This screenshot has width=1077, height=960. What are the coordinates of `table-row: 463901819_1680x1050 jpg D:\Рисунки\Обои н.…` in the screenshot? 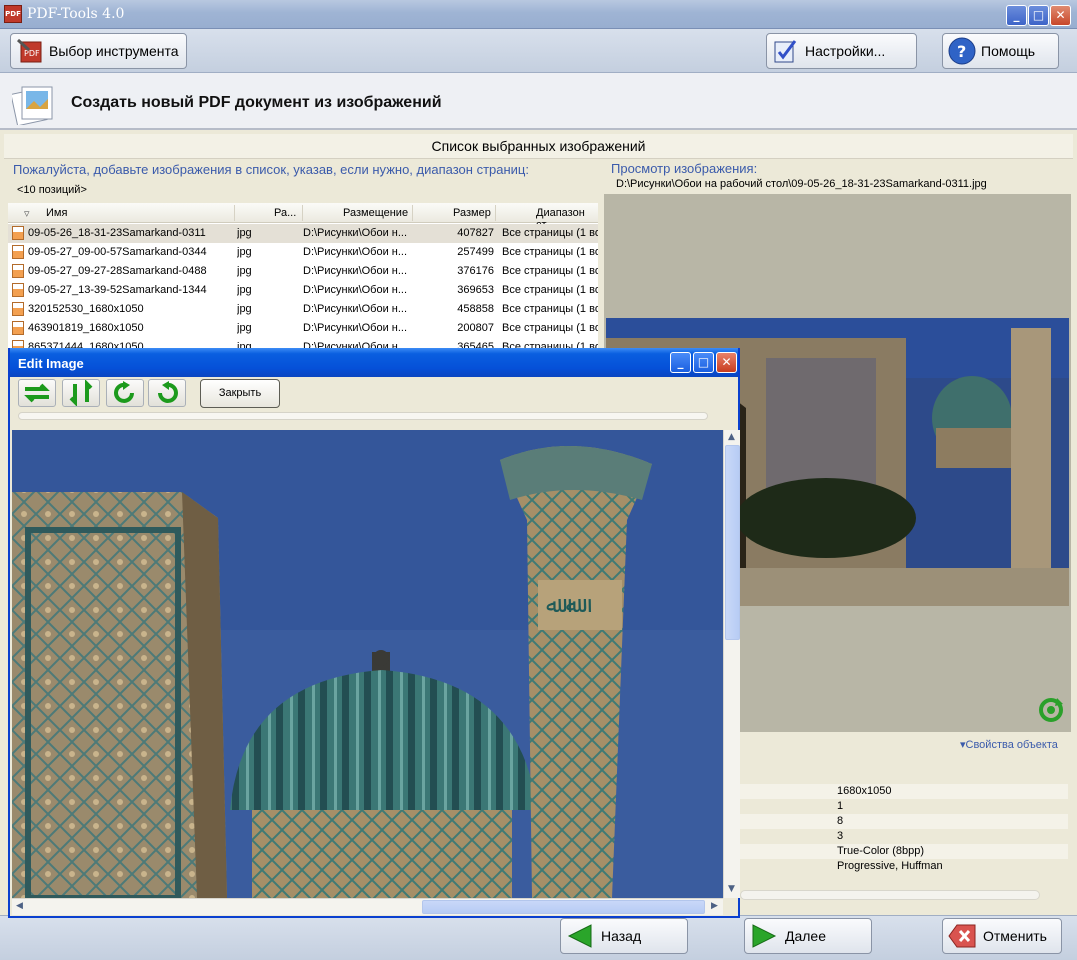 It's located at (303, 328).